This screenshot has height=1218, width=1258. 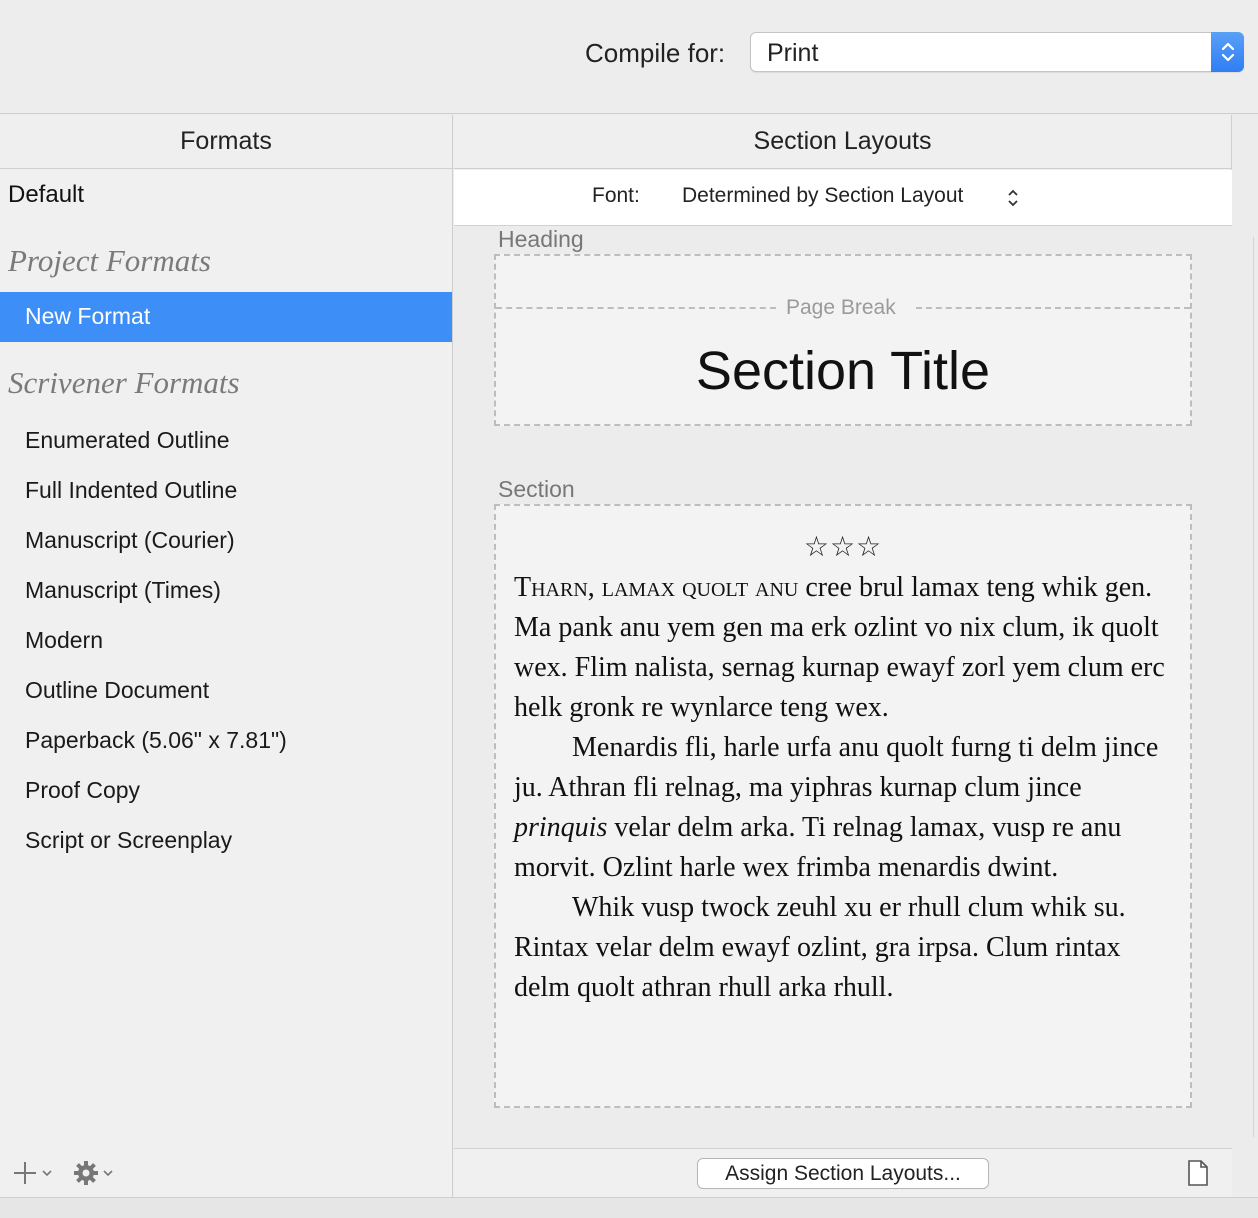 What do you see at coordinates (156, 548) in the screenshot?
I see `format-item: Manuscript (Courier)` at bounding box center [156, 548].